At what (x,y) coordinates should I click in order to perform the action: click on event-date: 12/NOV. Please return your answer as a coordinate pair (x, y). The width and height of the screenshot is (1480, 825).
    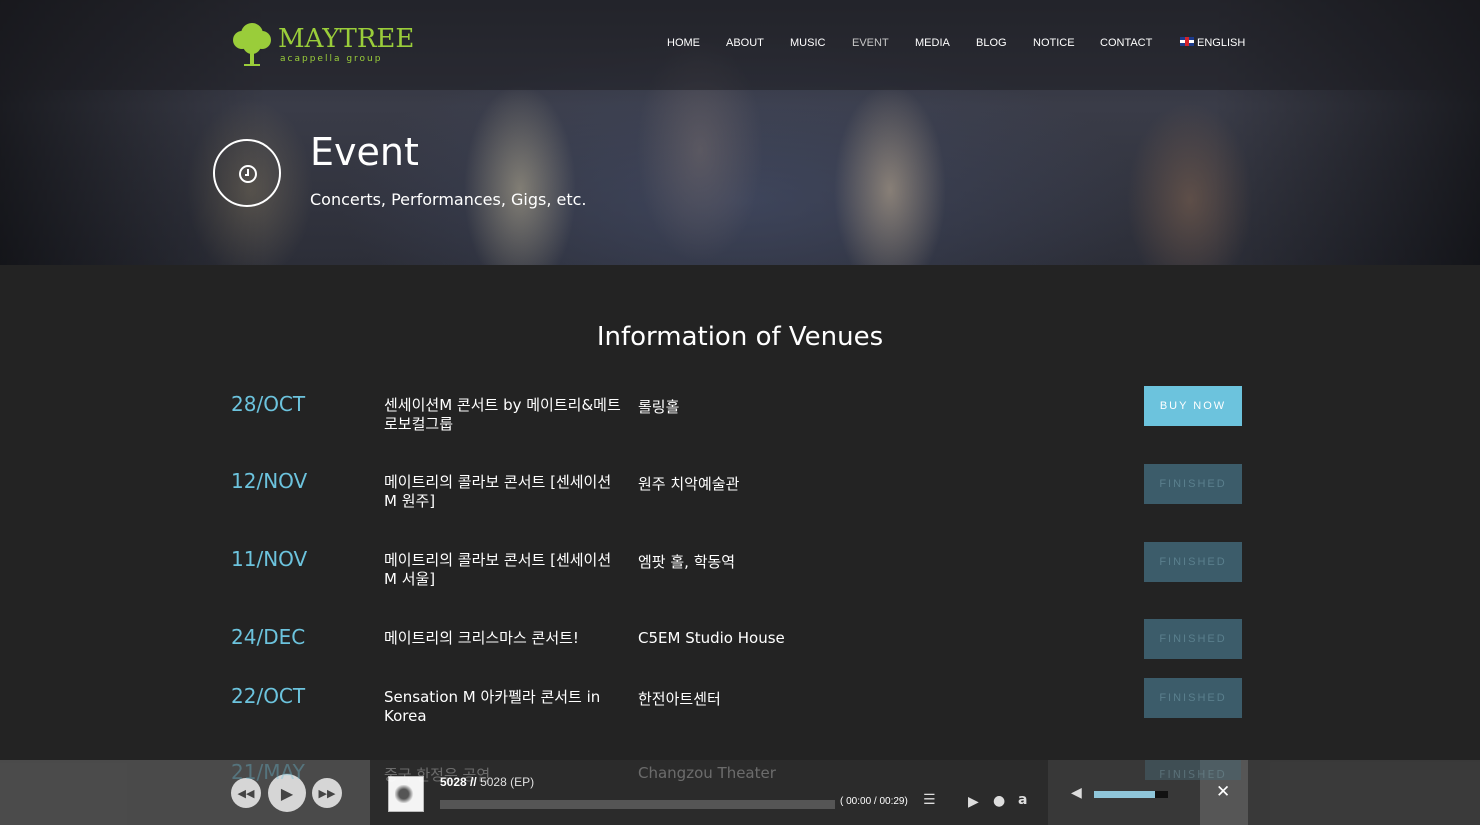
    Looking at the image, I should click on (269, 481).